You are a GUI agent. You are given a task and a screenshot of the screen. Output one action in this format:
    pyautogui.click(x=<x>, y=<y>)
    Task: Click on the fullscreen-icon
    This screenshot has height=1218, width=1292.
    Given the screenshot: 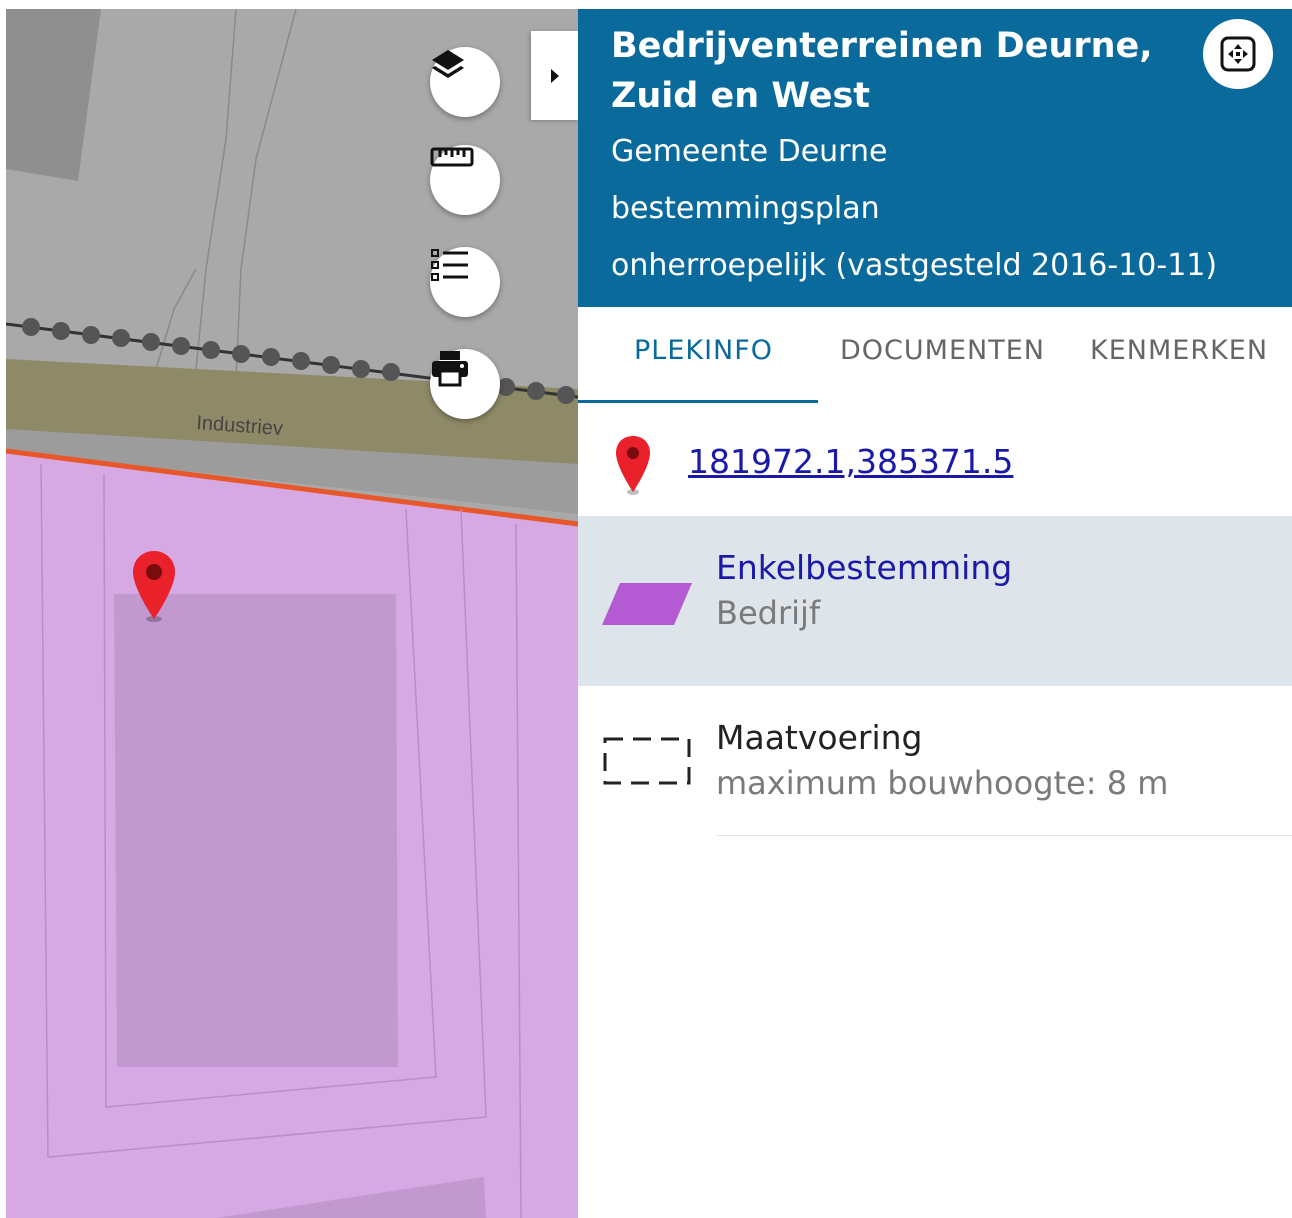 What is the action you would take?
    pyautogui.click(x=1238, y=54)
    